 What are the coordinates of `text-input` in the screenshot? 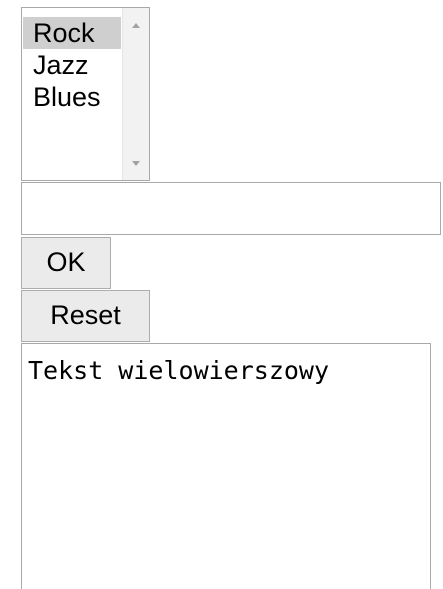 It's located at (231, 208).